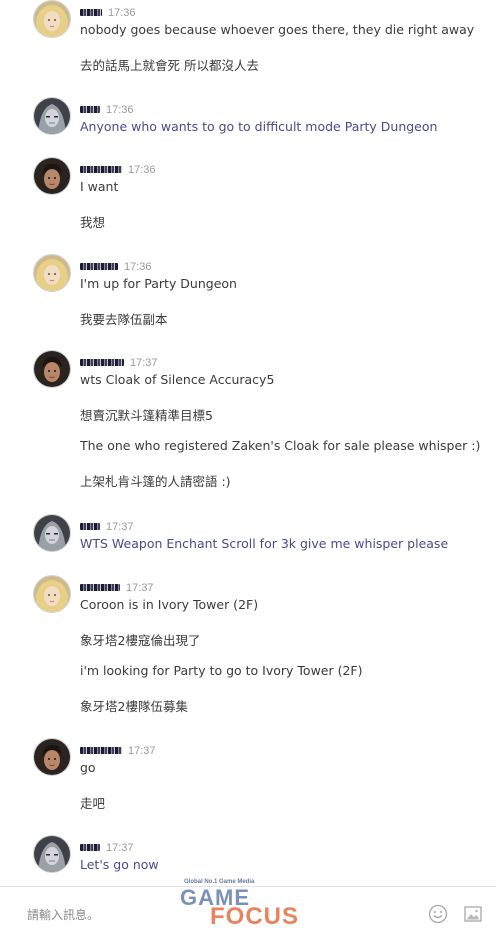  What do you see at coordinates (254, 916) in the screenshot?
I see `watermark-word-focus: FOCUS` at bounding box center [254, 916].